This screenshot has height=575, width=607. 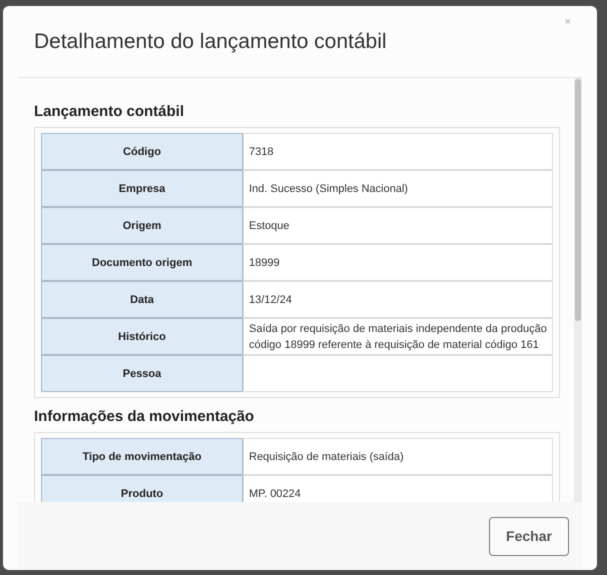 What do you see at coordinates (398, 151) in the screenshot?
I see `field-value: 7318` at bounding box center [398, 151].